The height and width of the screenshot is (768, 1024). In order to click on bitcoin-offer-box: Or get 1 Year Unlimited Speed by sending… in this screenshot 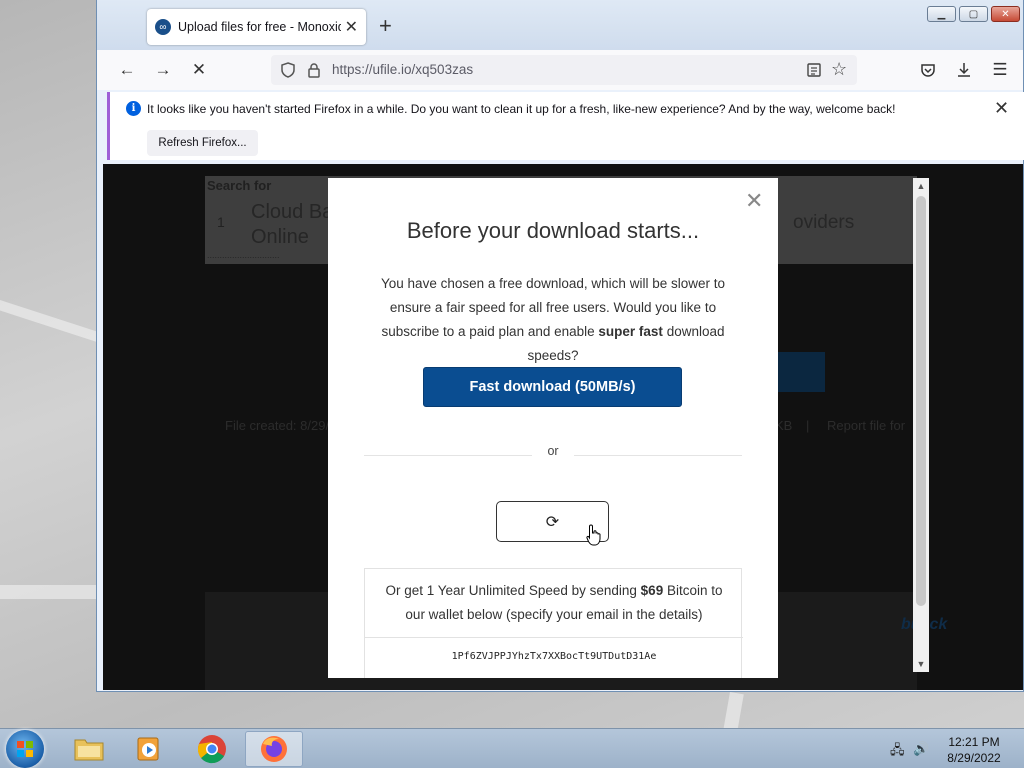, I will do `click(553, 623)`.